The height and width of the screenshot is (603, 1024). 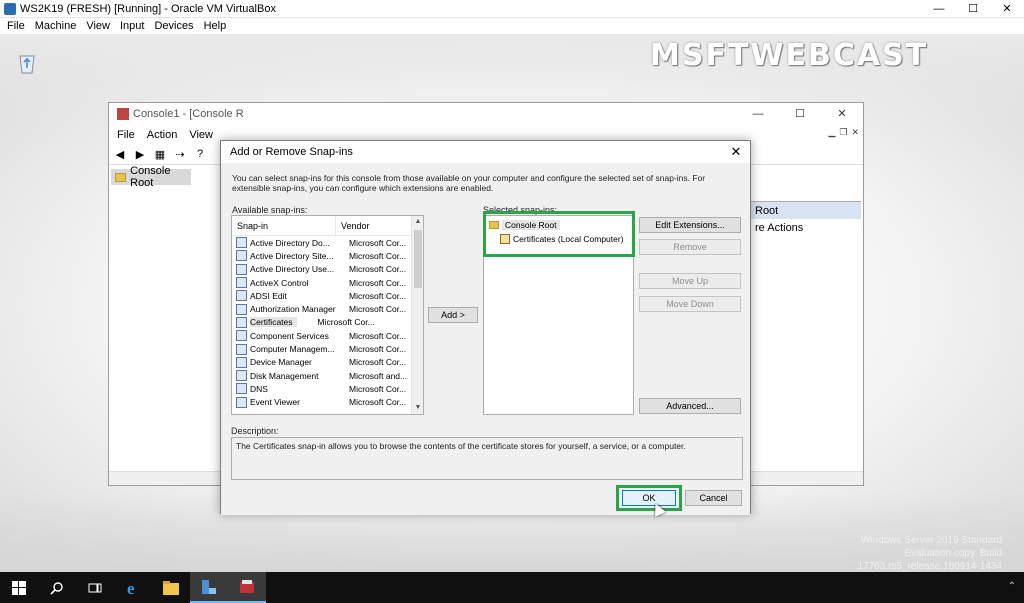 What do you see at coordinates (512, 587) in the screenshot?
I see `taskbar: e ⌃` at bounding box center [512, 587].